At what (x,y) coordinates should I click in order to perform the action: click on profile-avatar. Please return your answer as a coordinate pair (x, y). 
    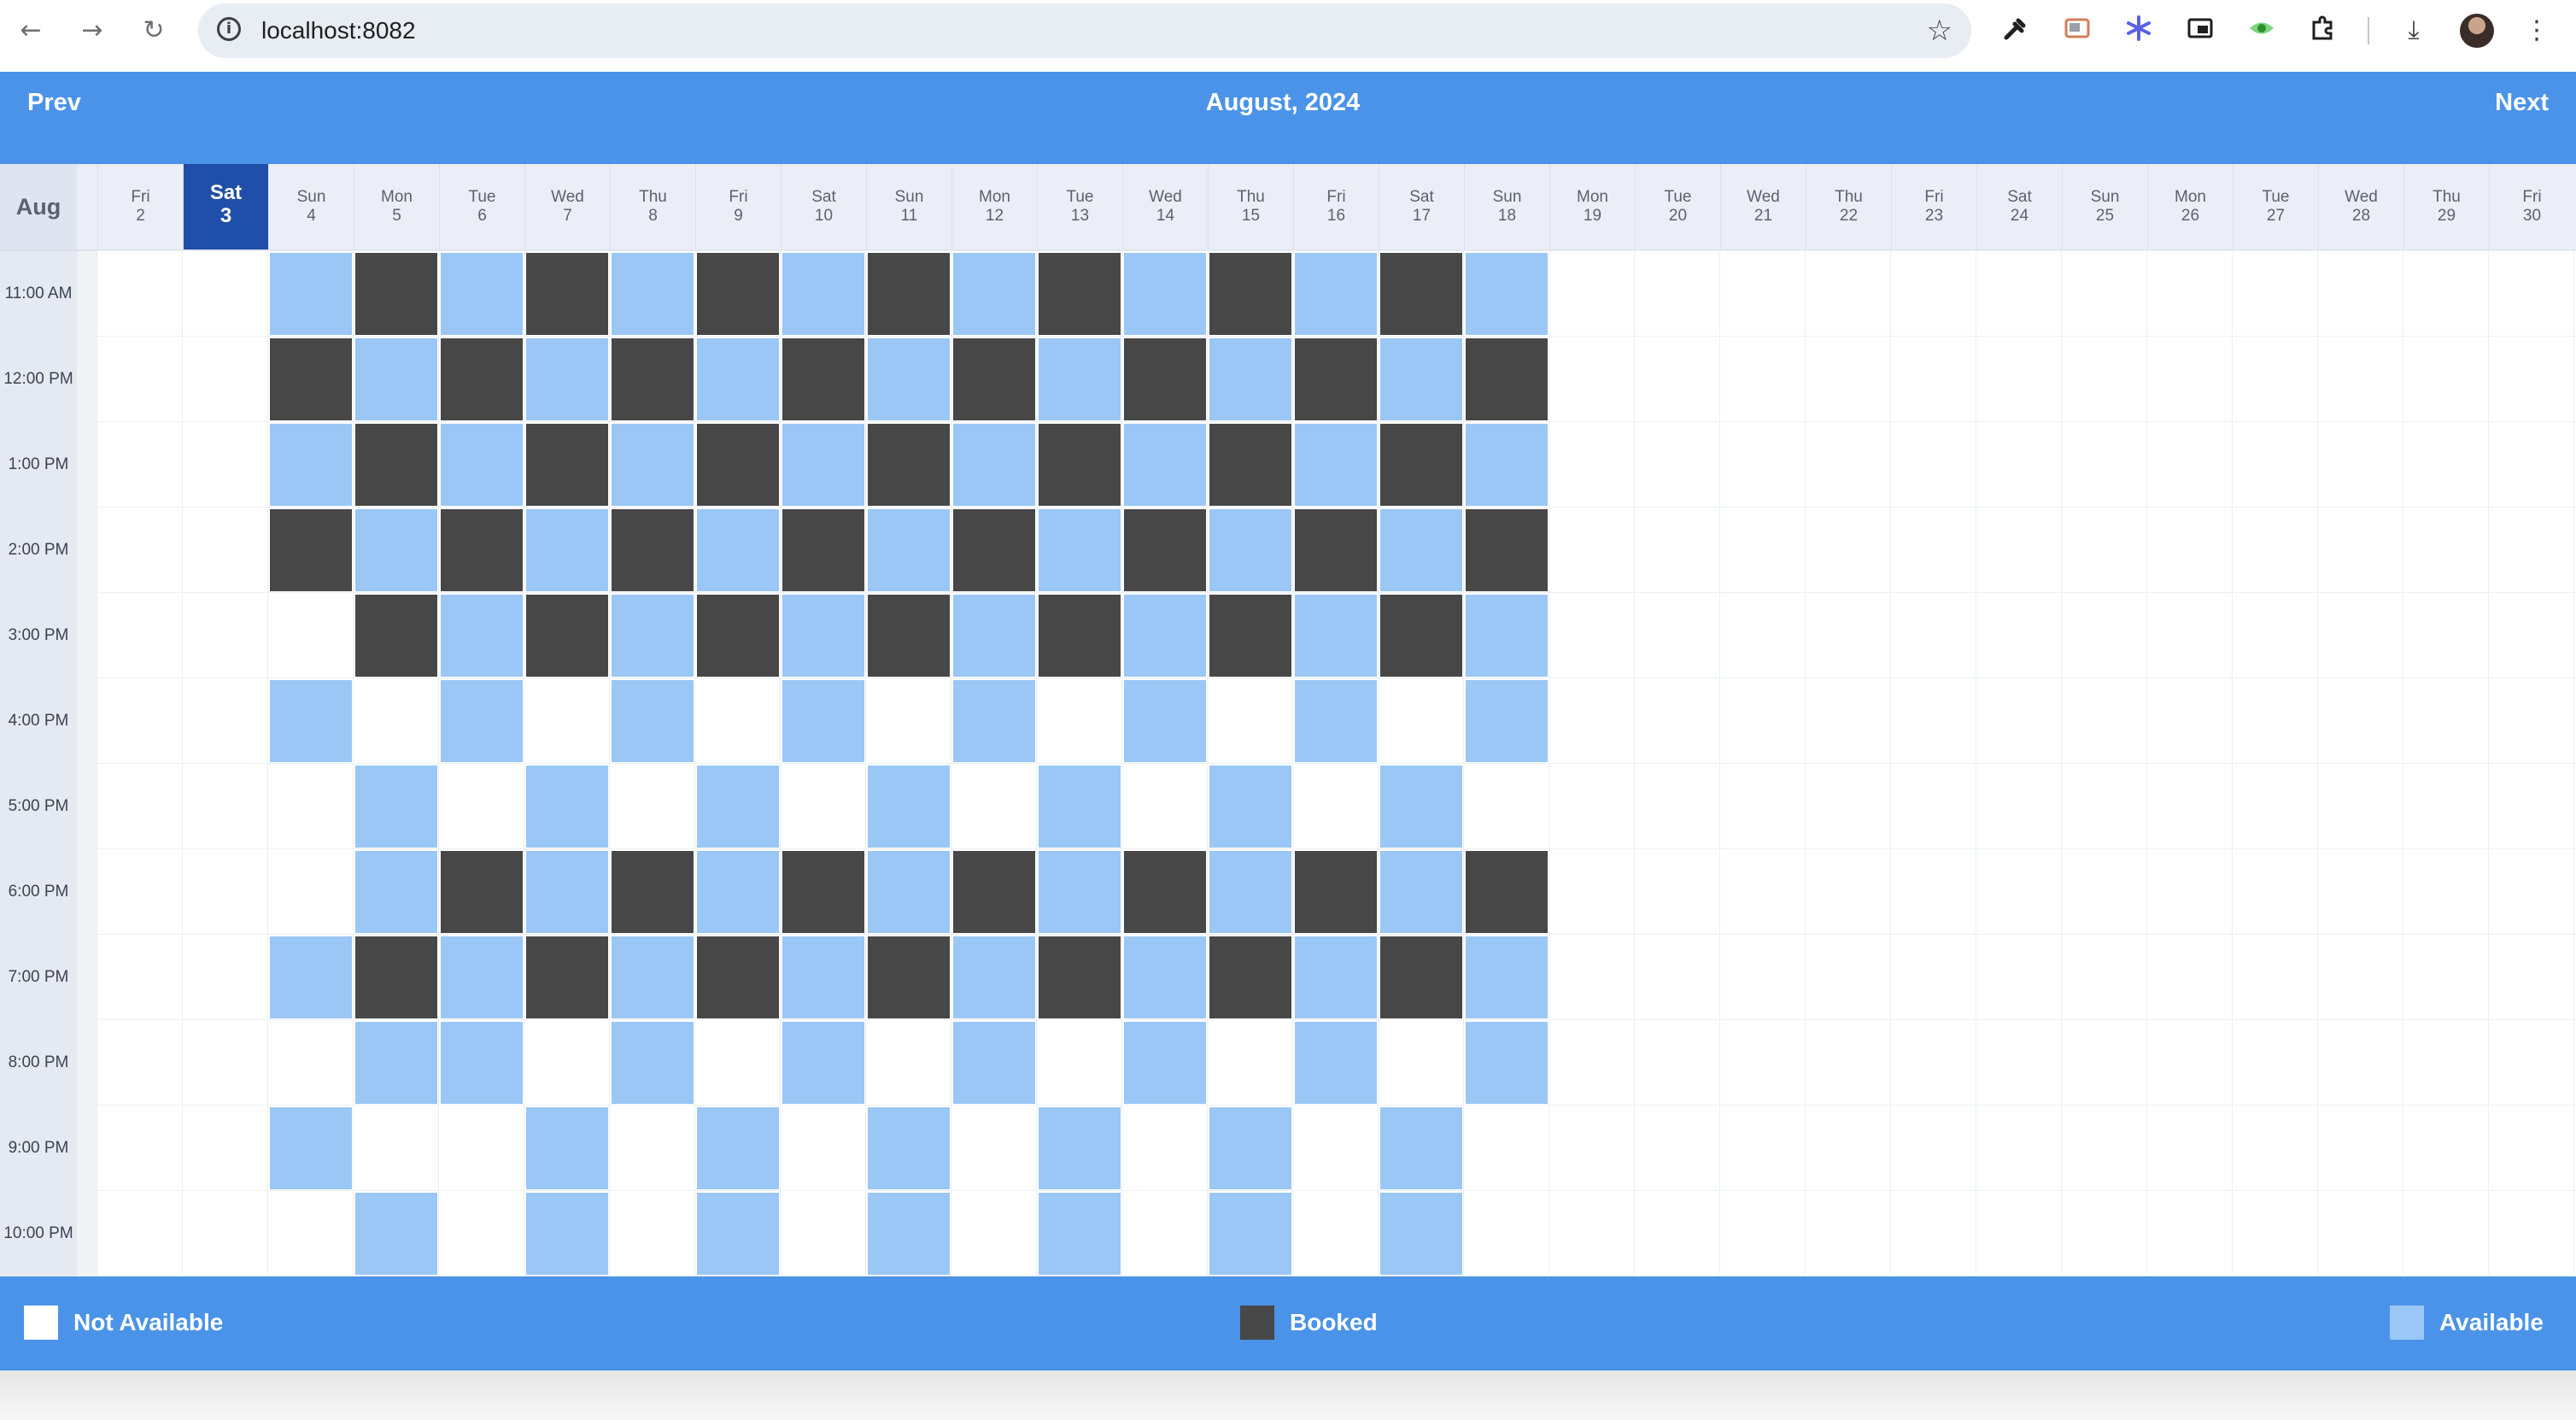
    Looking at the image, I should click on (2477, 31).